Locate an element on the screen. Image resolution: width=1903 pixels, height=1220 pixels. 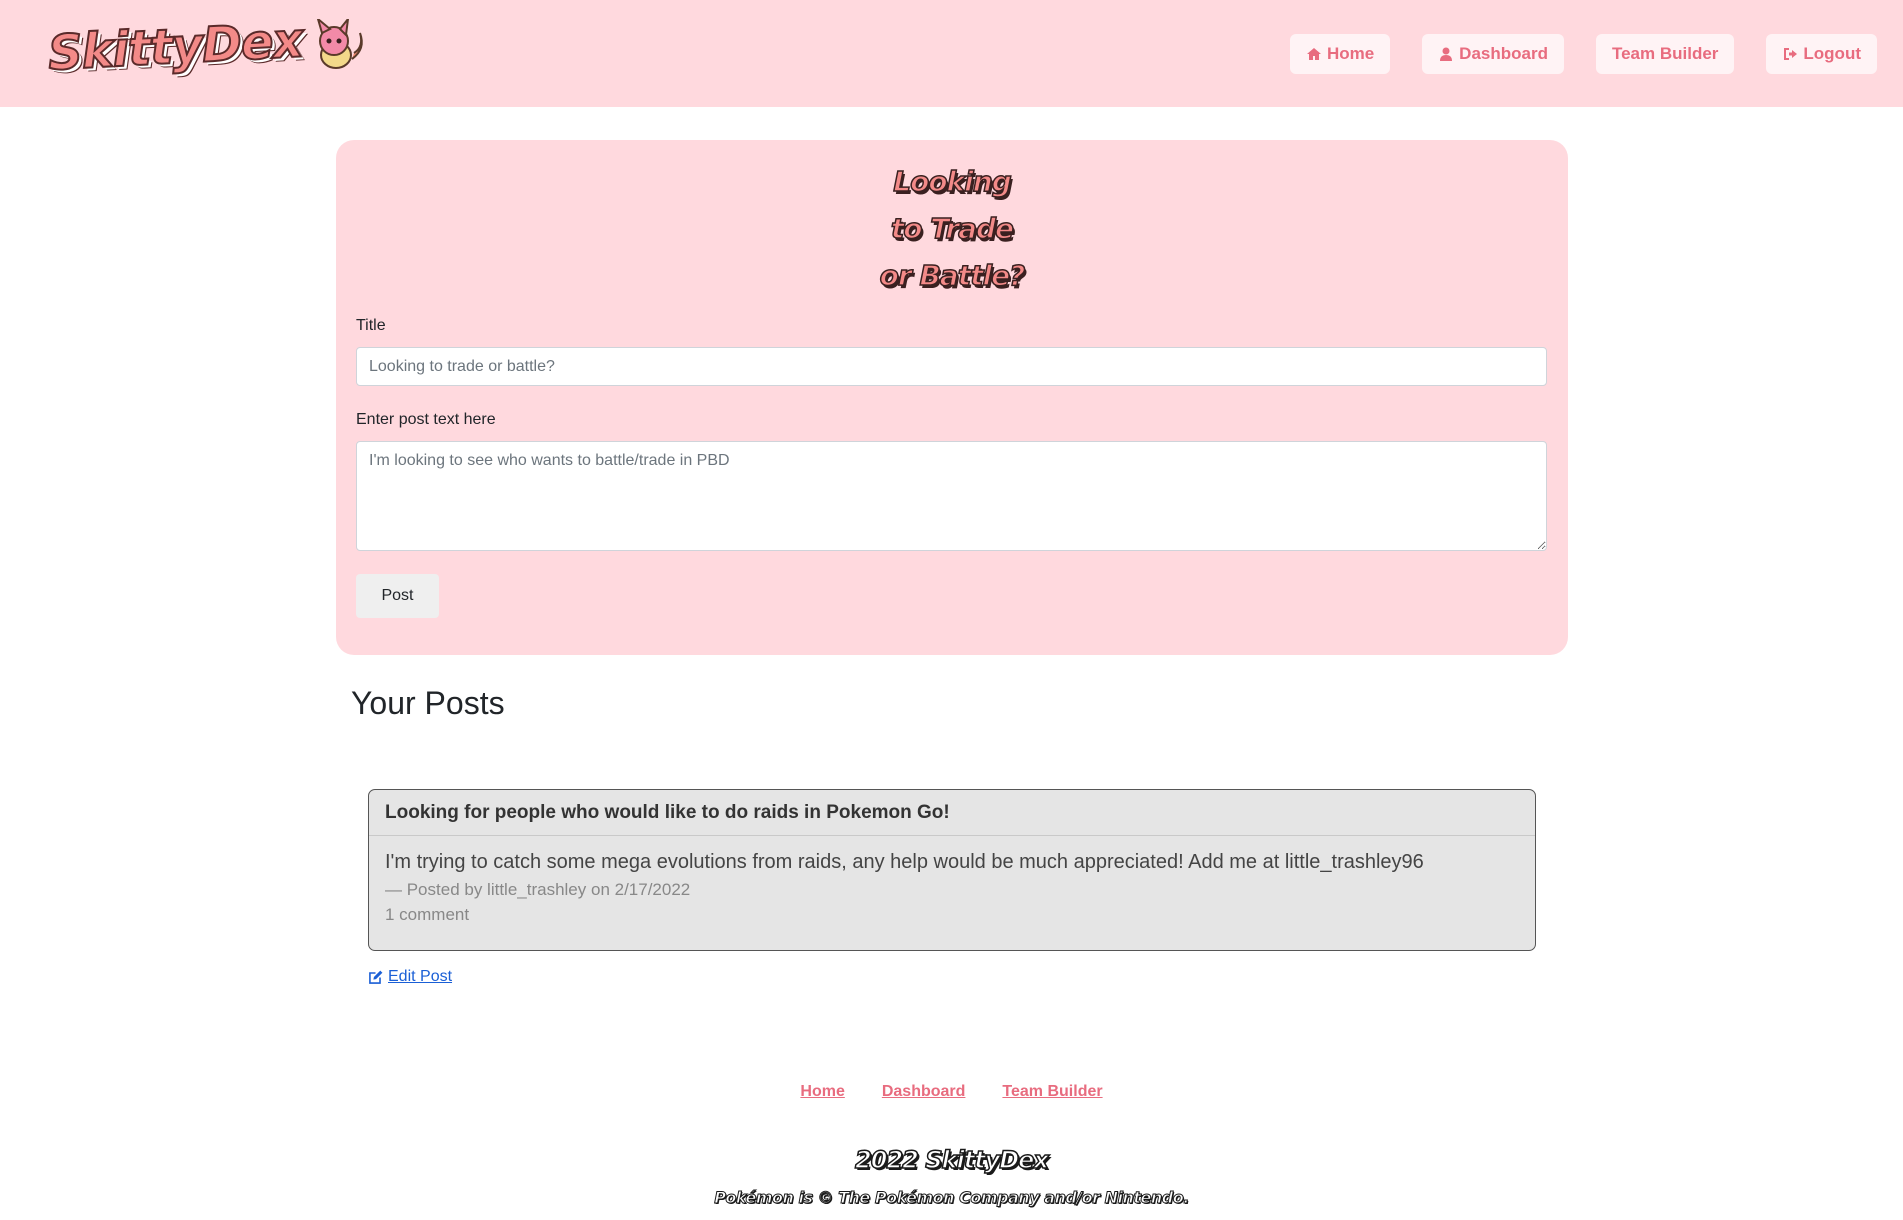
nav-logout-button: Logout is located at coordinates (1821, 54).